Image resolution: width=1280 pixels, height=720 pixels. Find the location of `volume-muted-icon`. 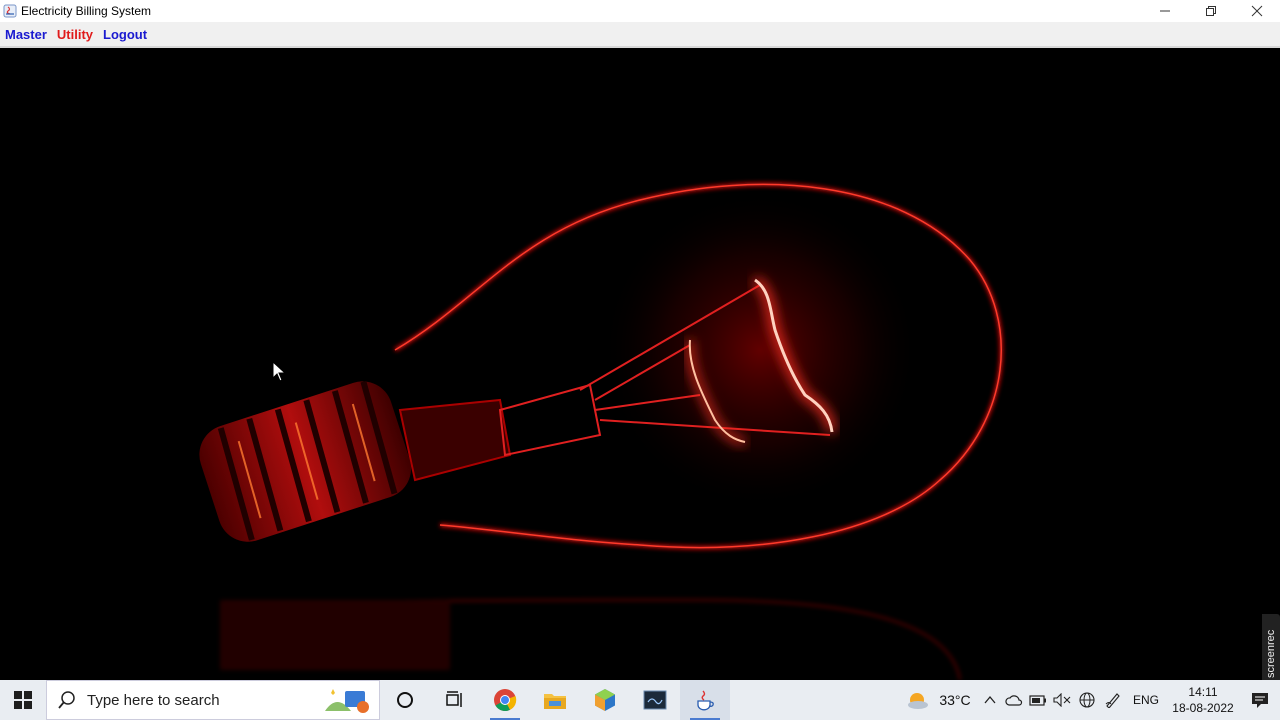

volume-muted-icon is located at coordinates (1062, 700).